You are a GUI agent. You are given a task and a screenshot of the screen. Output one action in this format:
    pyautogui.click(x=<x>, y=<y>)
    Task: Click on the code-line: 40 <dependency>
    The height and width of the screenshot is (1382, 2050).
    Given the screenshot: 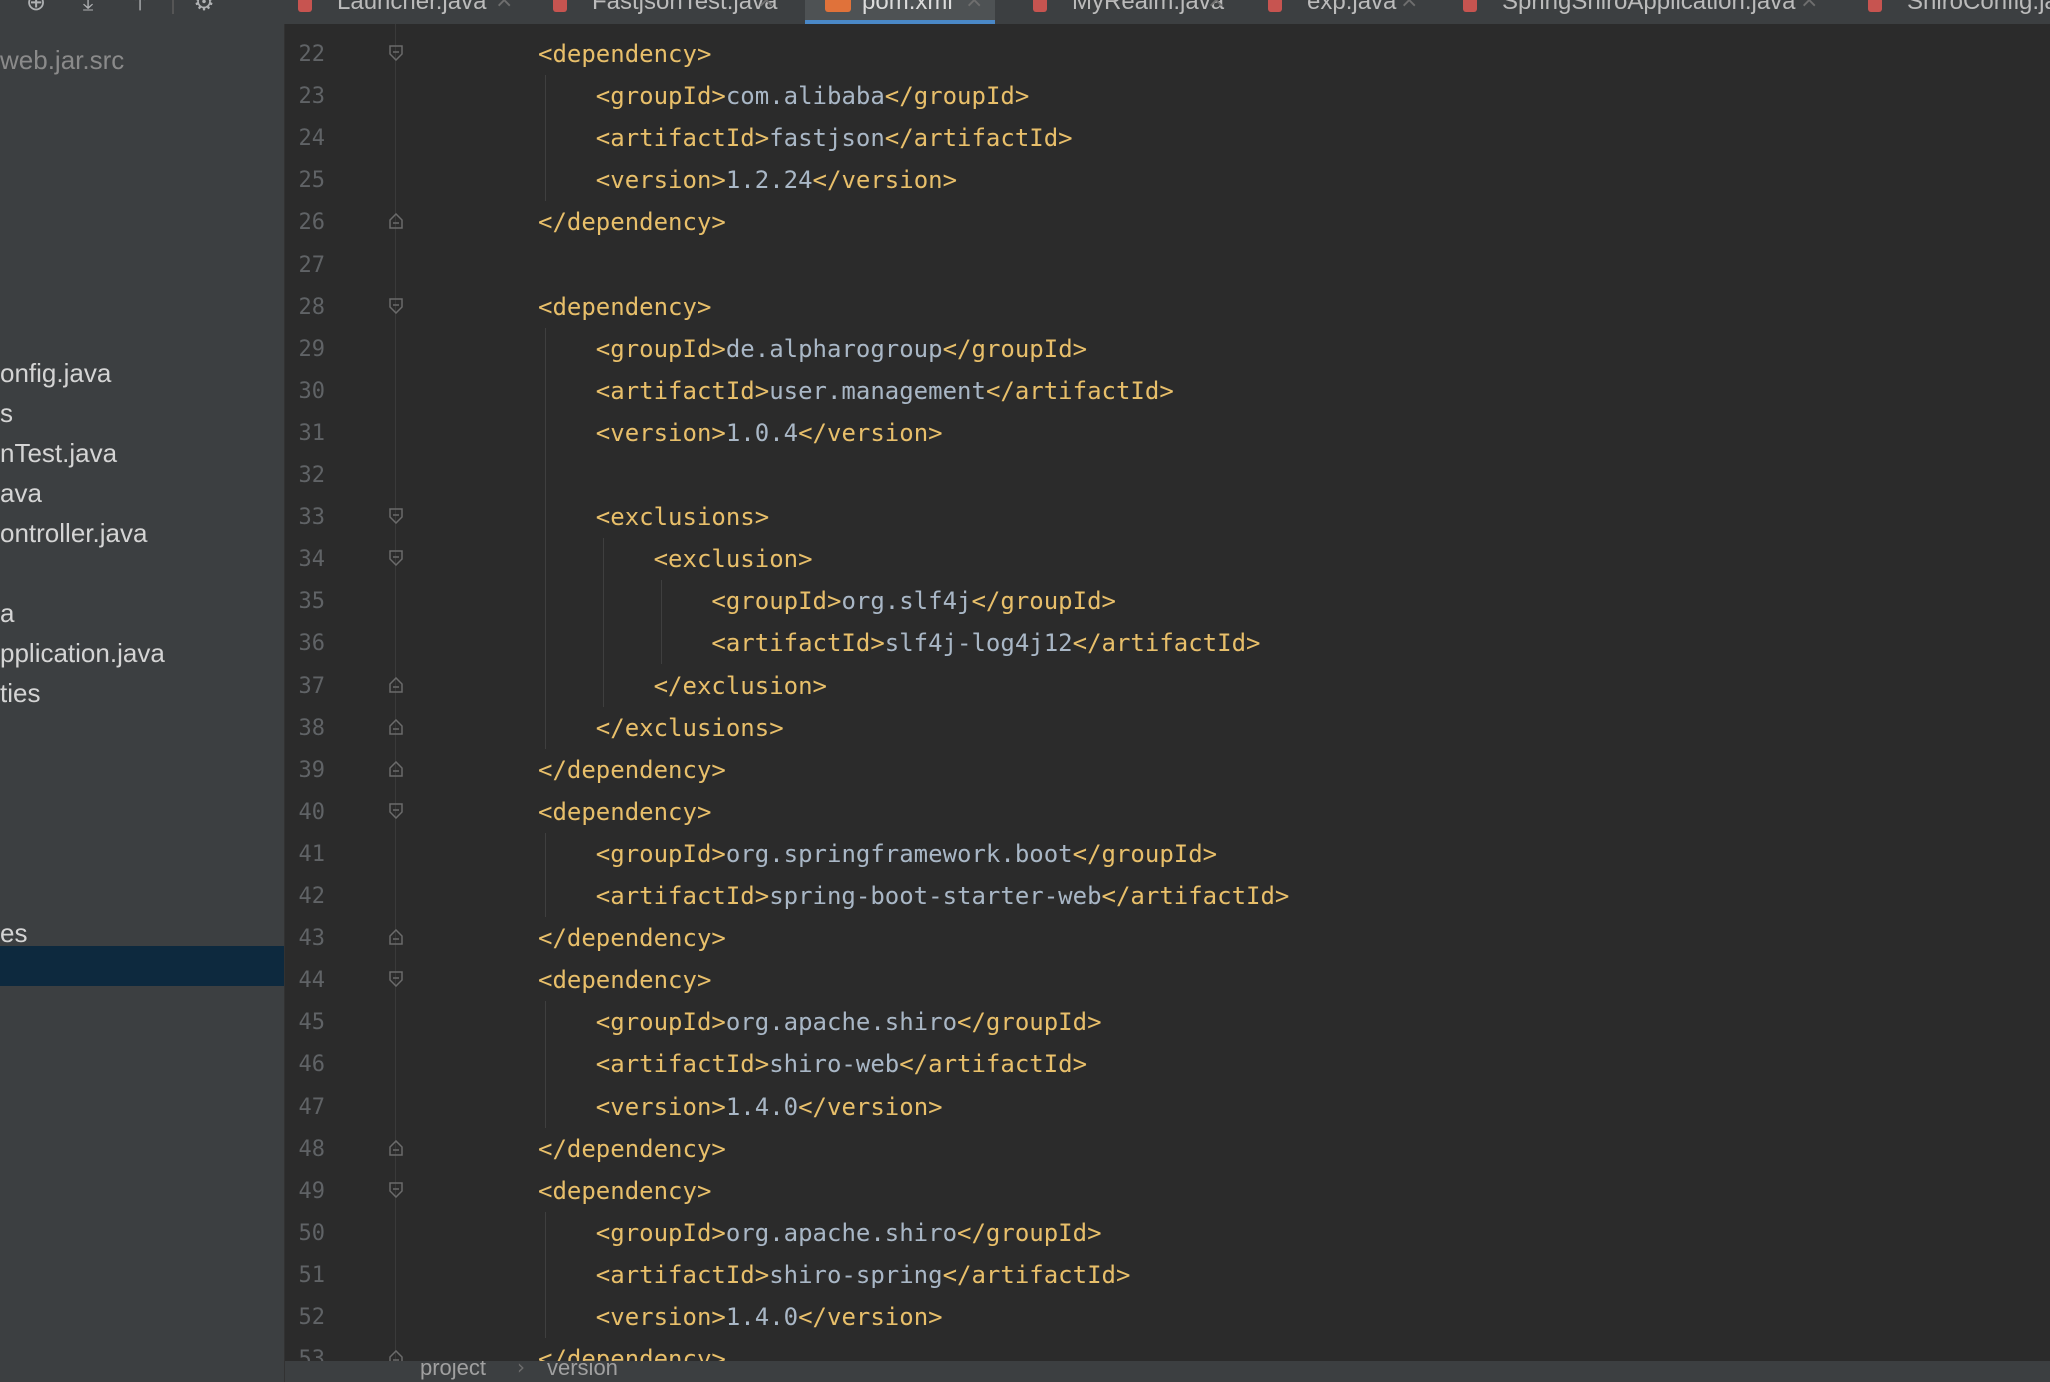 What is the action you would take?
    pyautogui.click(x=1167, y=812)
    